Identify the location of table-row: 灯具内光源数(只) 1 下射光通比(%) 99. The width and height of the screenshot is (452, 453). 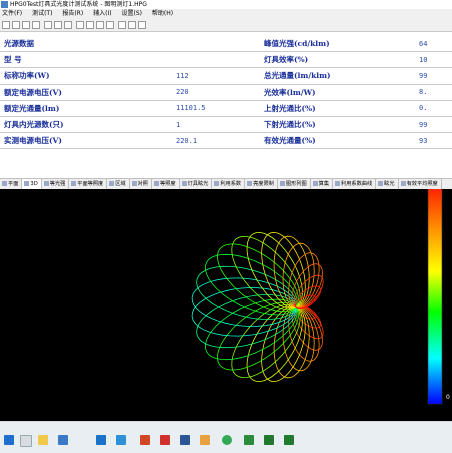
(226, 125).